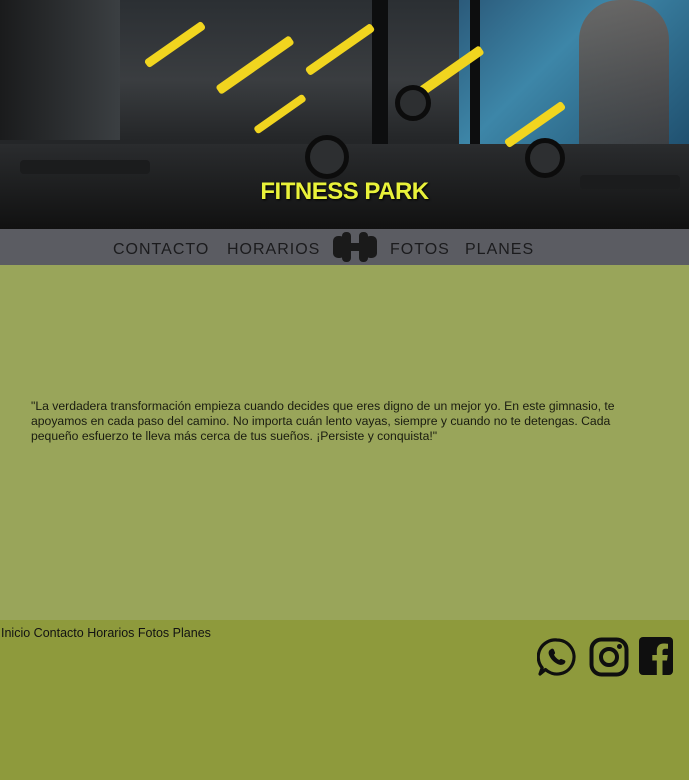  I want to click on nav-item-horarios: HORARIOS, so click(273, 250).